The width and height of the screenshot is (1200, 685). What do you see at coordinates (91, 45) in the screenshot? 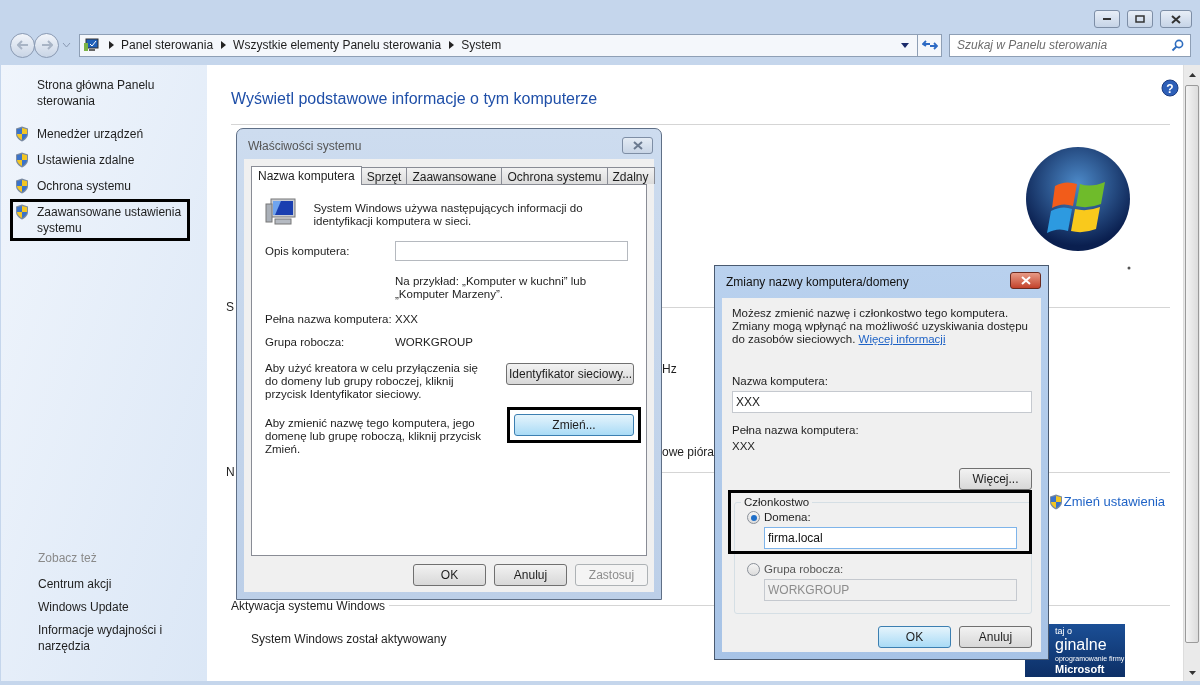
I see `control-panel-icon` at bounding box center [91, 45].